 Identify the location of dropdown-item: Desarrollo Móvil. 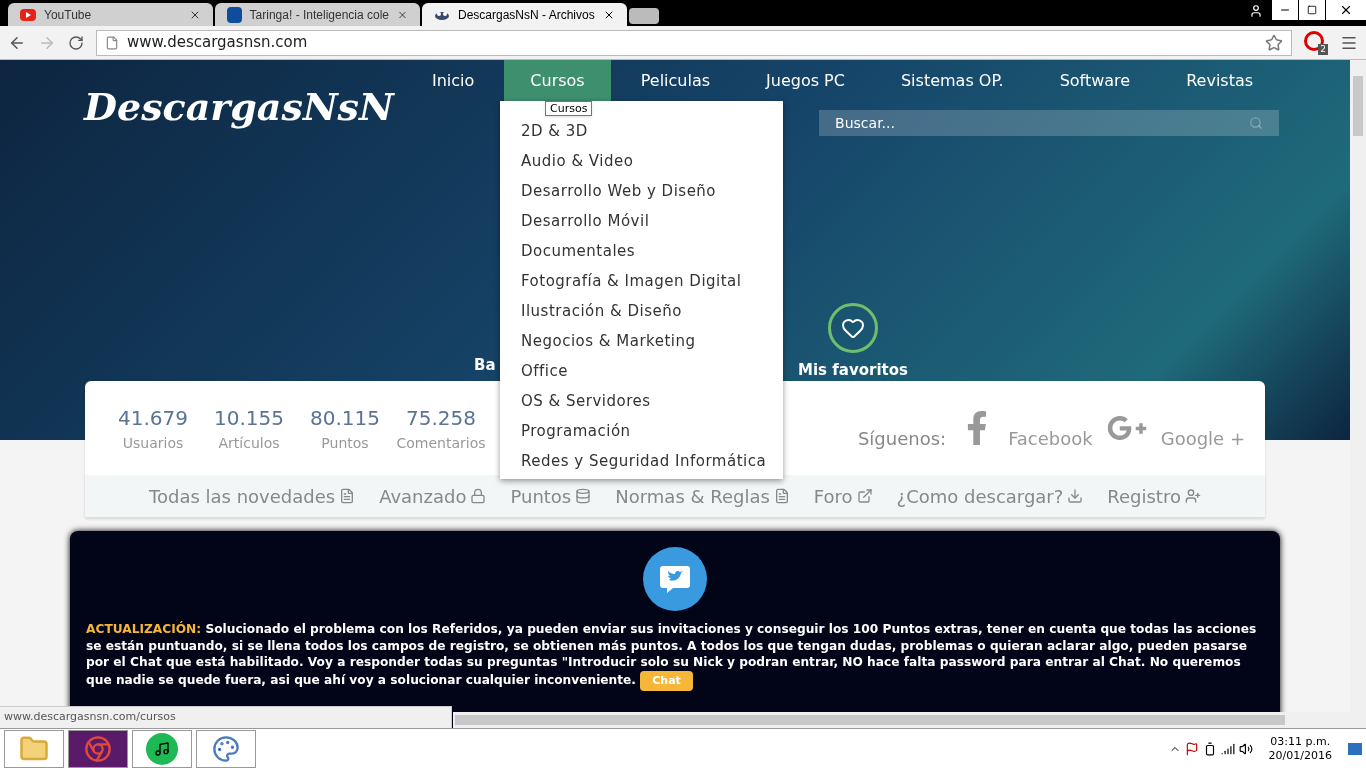
(641, 221).